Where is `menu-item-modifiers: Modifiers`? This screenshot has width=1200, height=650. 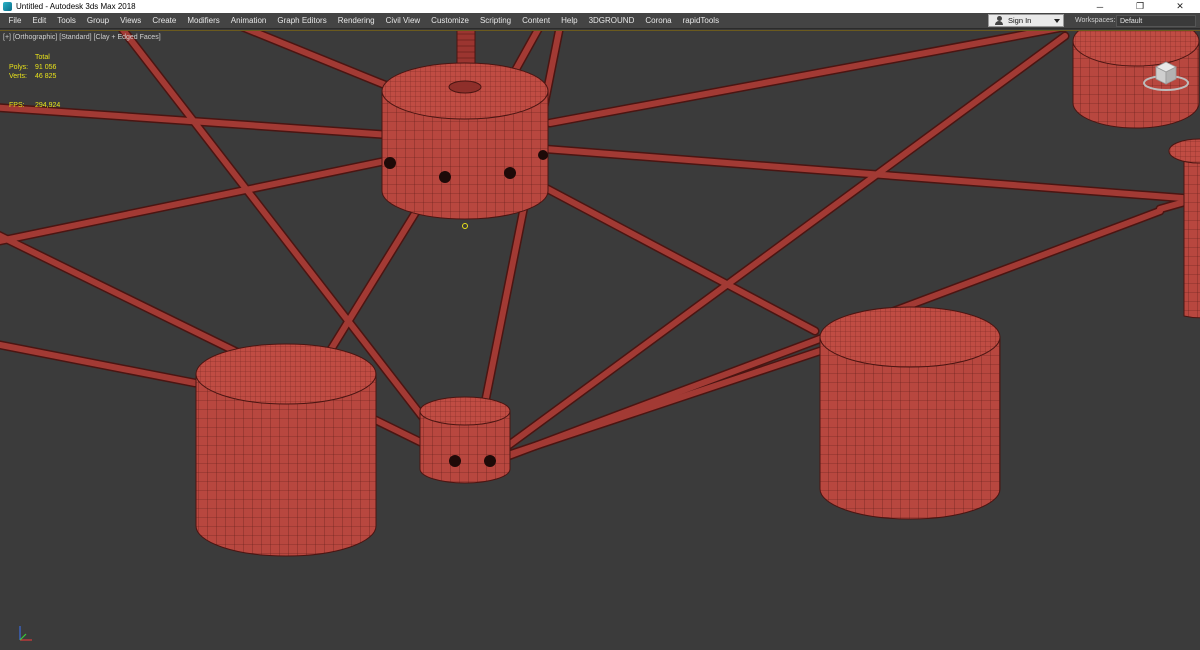
menu-item-modifiers: Modifiers is located at coordinates (203, 21).